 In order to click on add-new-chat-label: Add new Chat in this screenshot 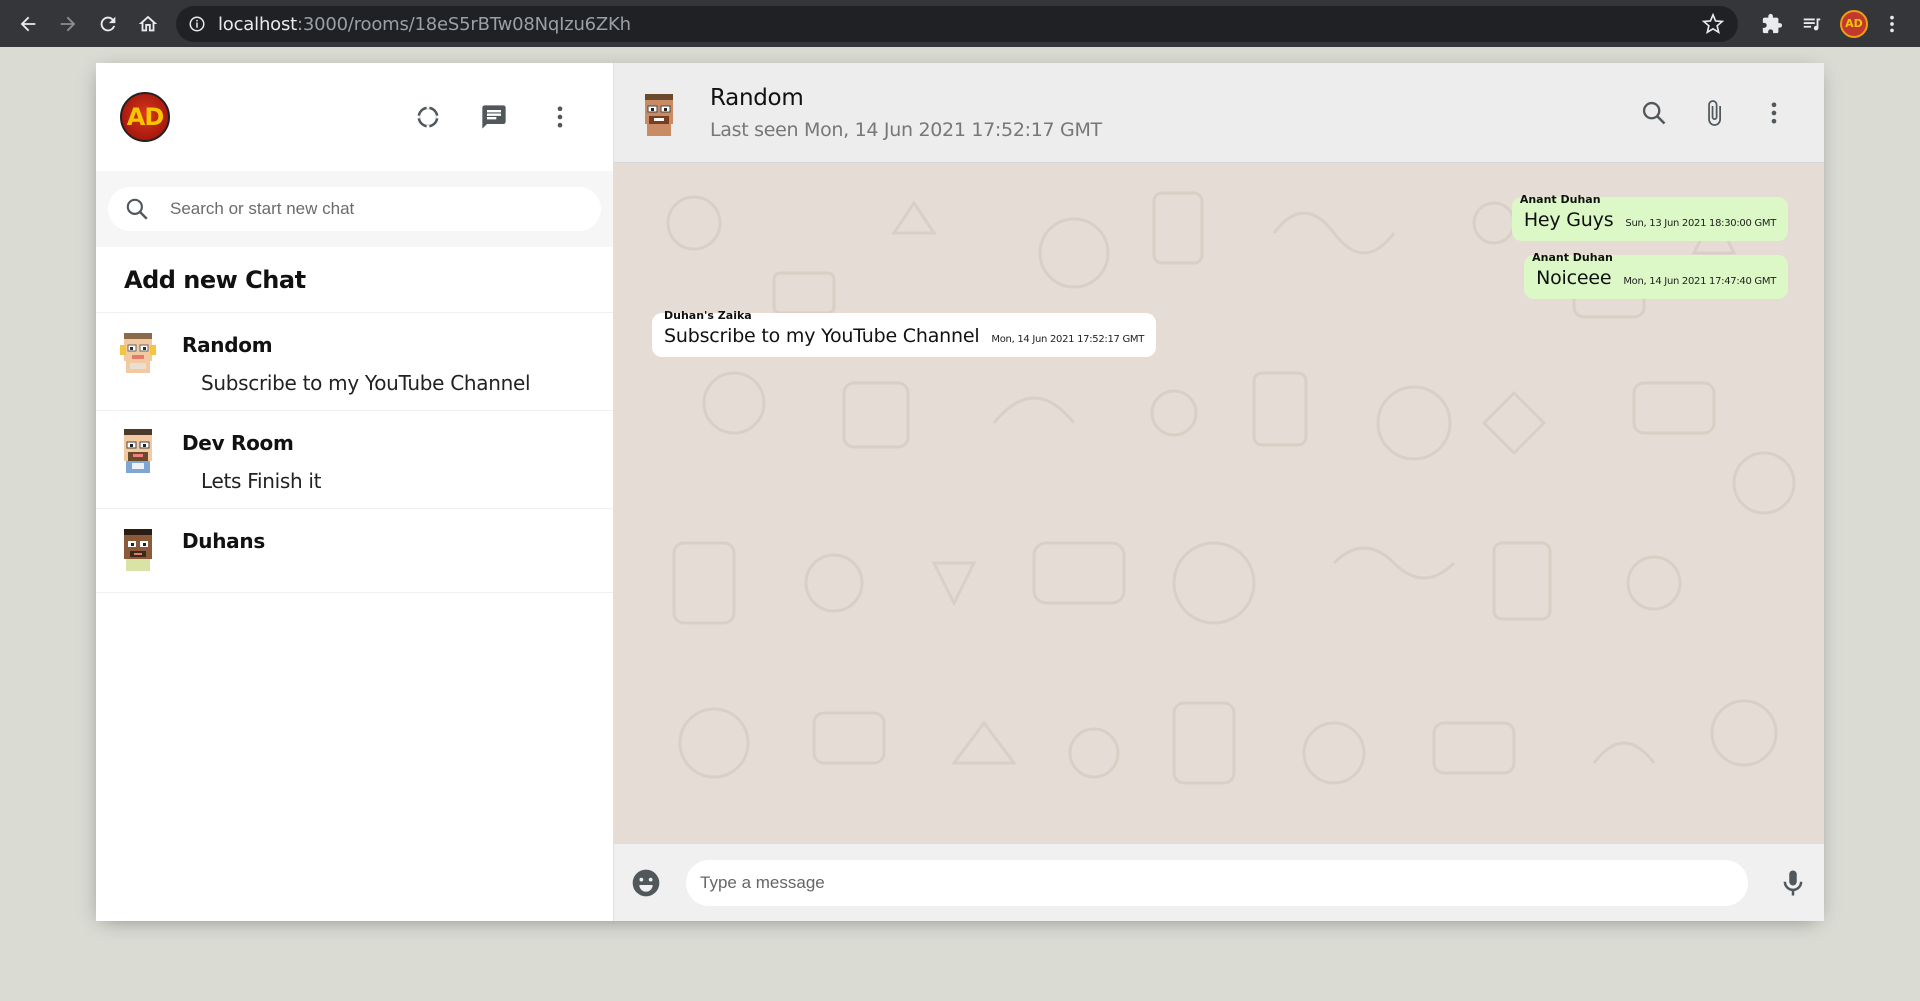, I will do `click(215, 279)`.